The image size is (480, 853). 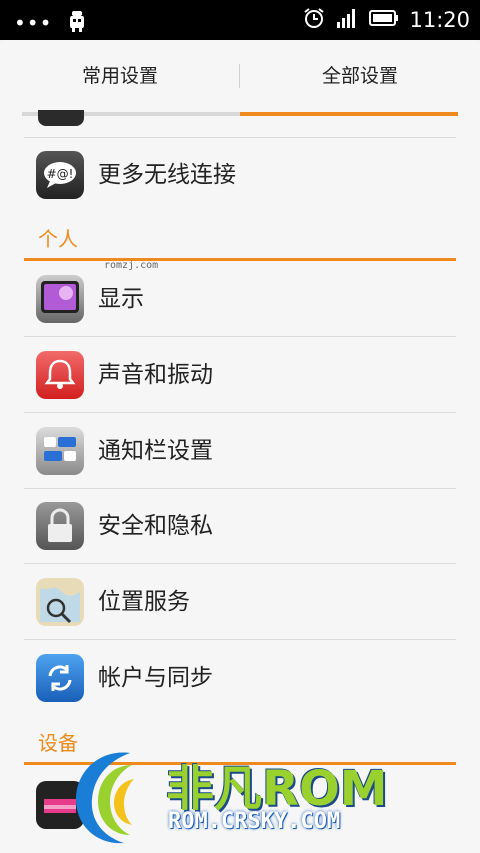 I want to click on list-item-label: 通知栏设置, so click(x=155, y=451).